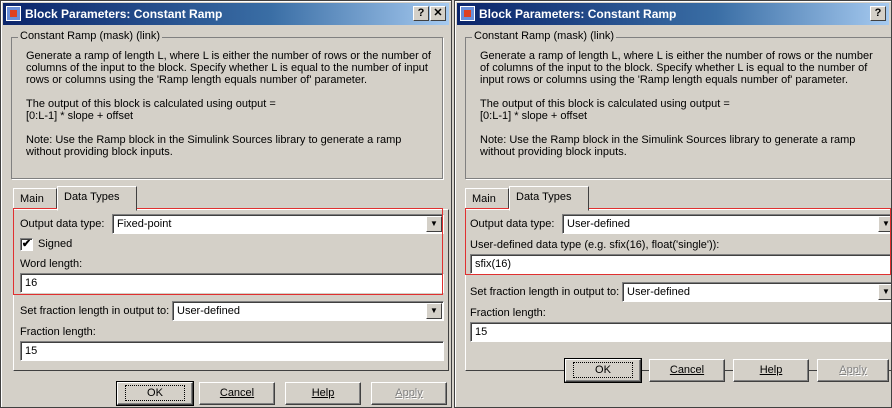 The width and height of the screenshot is (892, 408). What do you see at coordinates (144, 224) in the screenshot?
I see `output-data-type-value: Fixed-point` at bounding box center [144, 224].